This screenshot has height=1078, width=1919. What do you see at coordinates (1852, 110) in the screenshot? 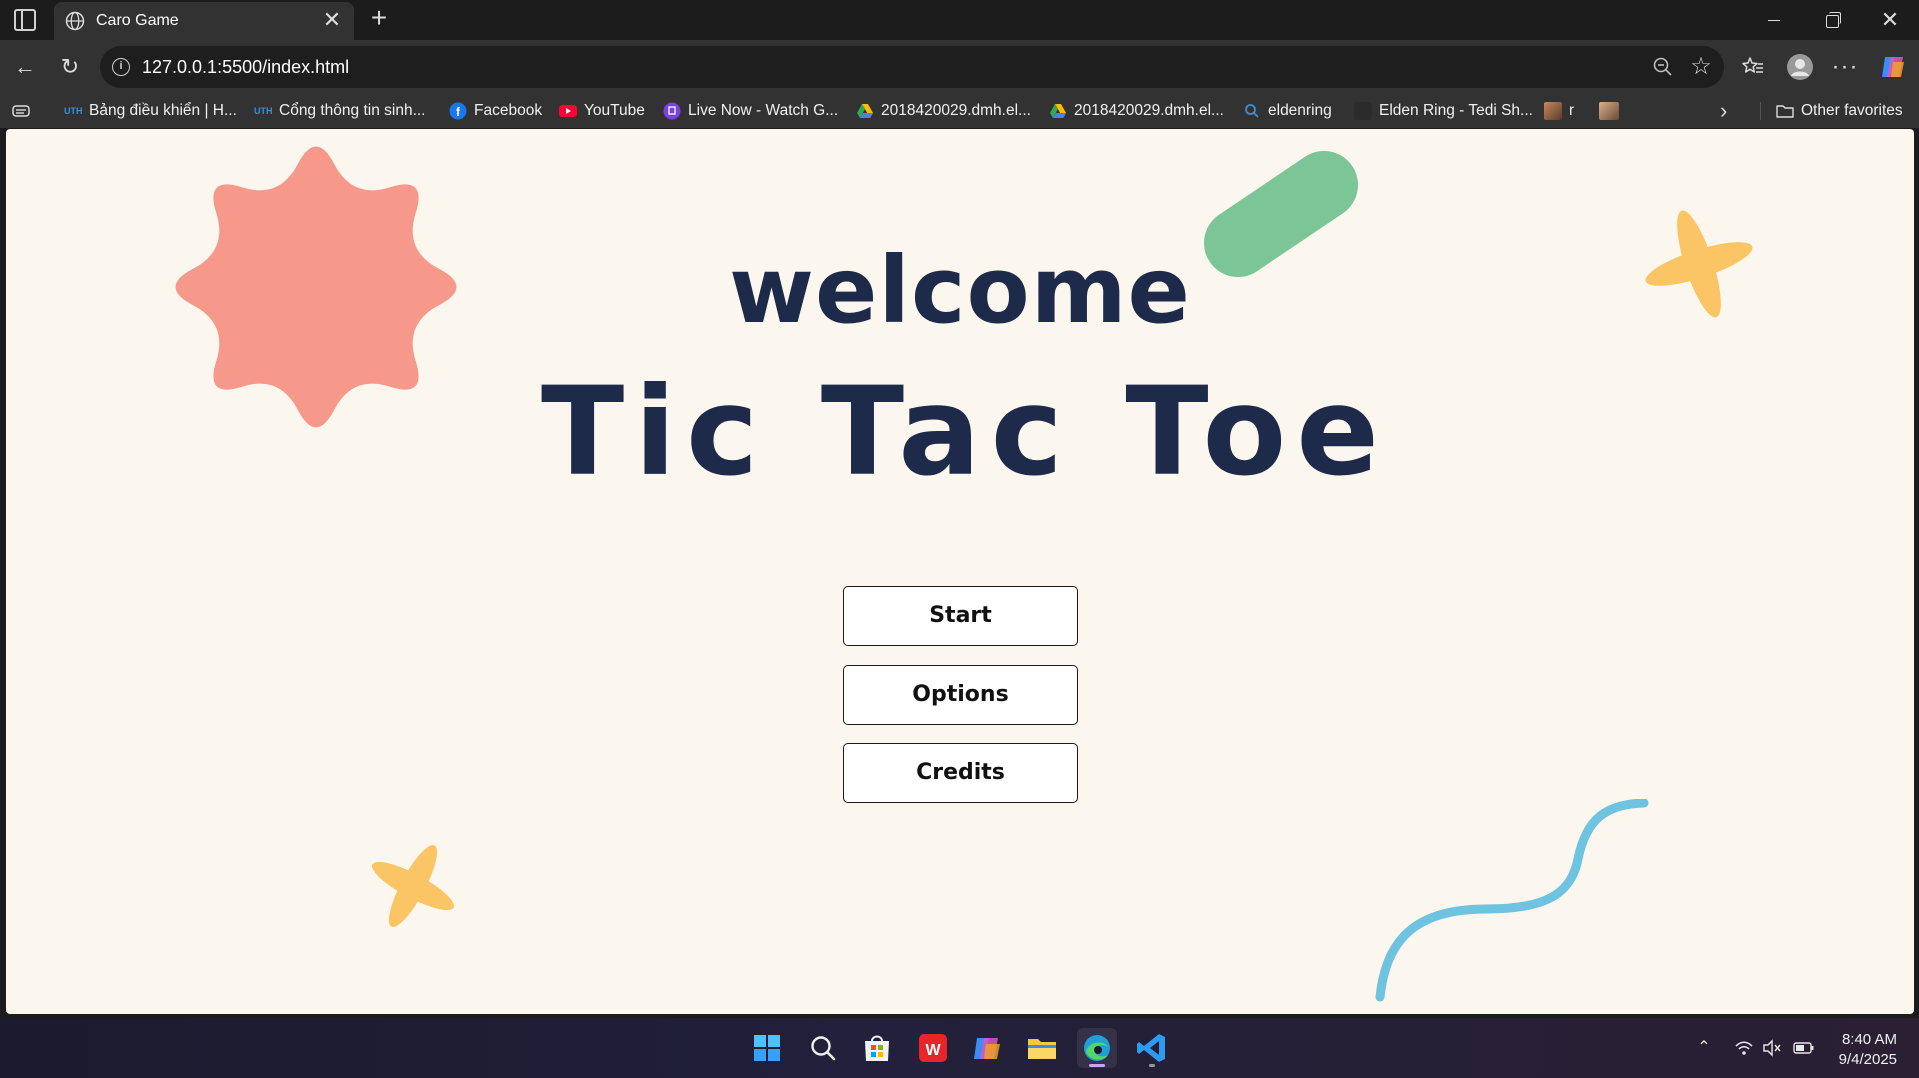
I see `other-favorites-label: Other favorites` at bounding box center [1852, 110].